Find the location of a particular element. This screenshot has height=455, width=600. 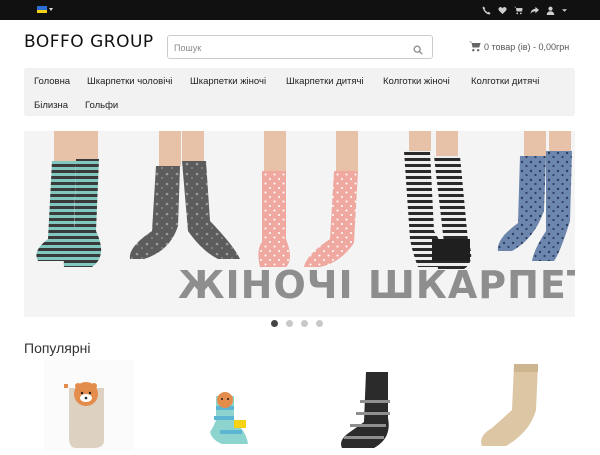

site-logo: BOFFO GROUP is located at coordinates (89, 42).